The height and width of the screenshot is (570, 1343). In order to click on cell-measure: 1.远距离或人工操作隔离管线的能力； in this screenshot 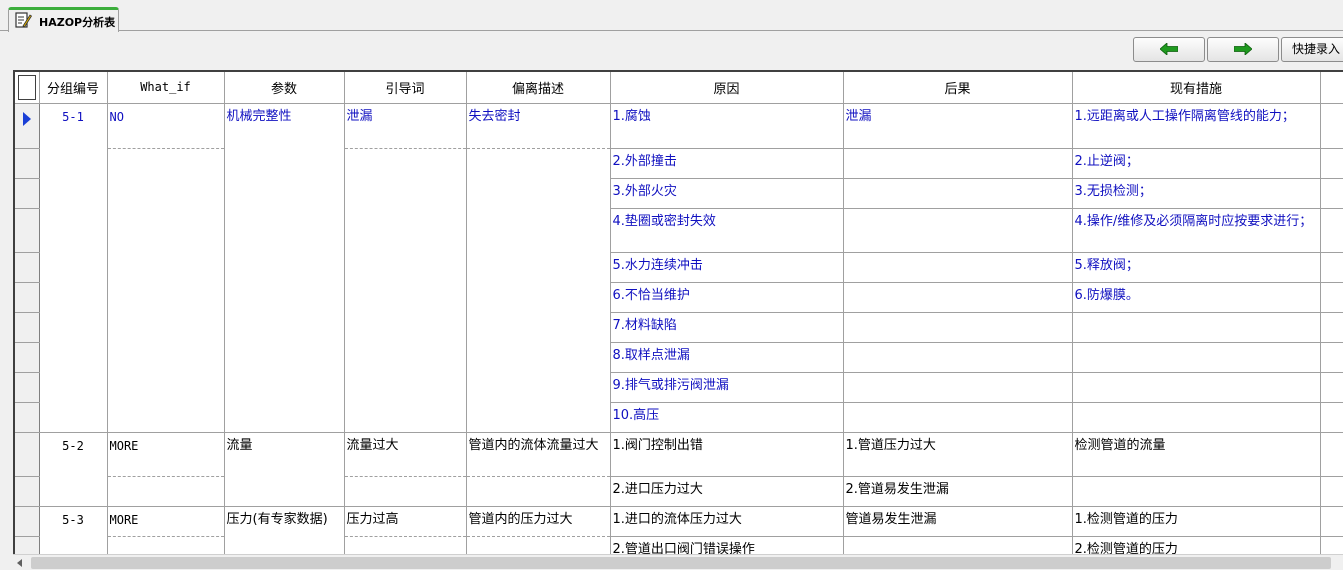, I will do `click(1196, 126)`.